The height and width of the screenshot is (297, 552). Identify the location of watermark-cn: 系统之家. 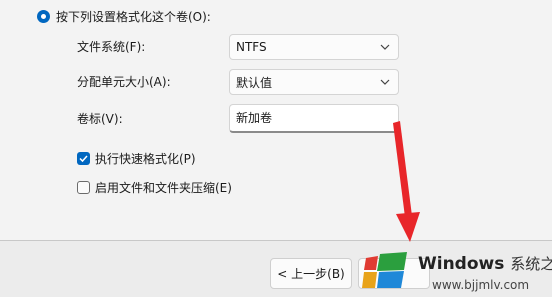
(531, 264).